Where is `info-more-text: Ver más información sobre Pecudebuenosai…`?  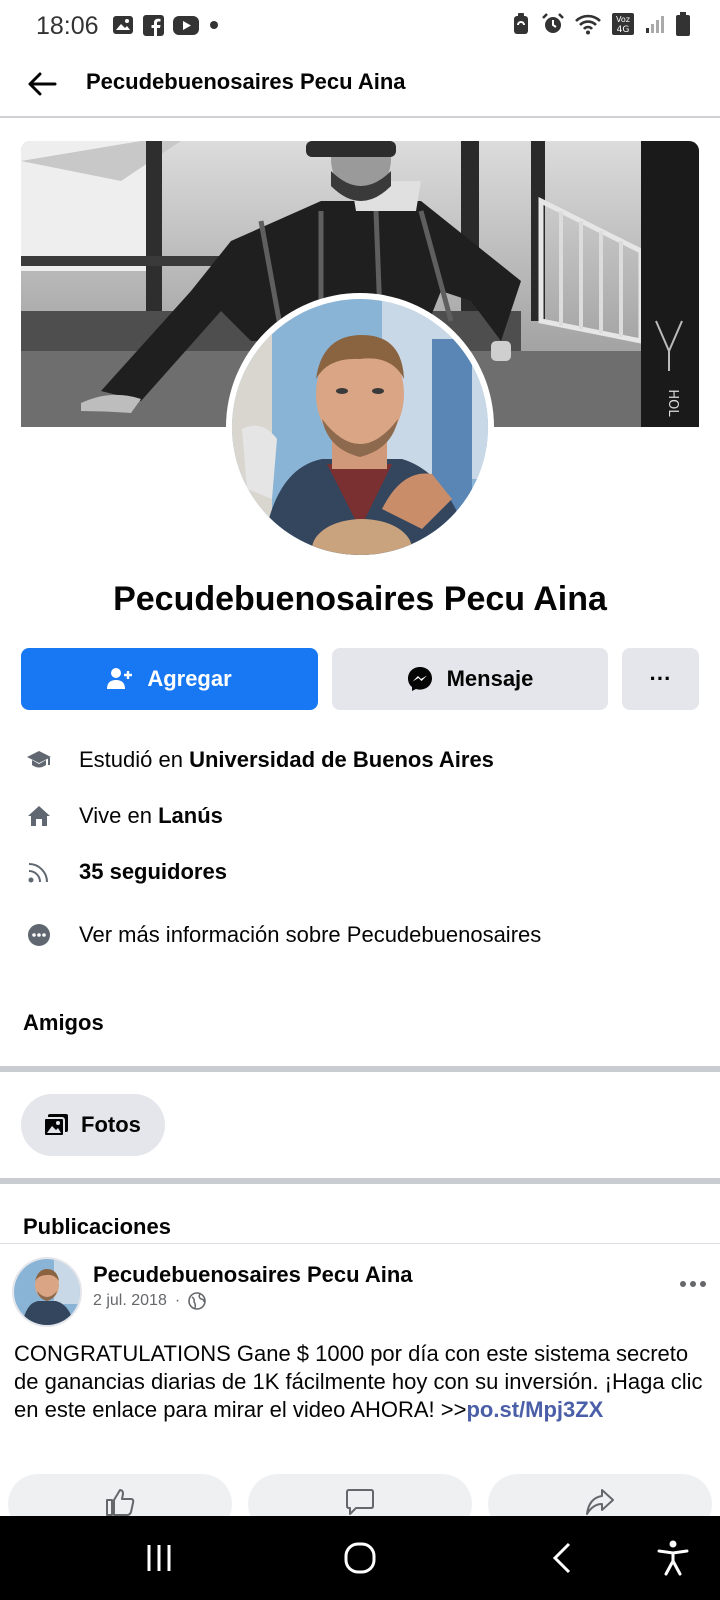
info-more-text: Ver más información sobre Pecudebuenosai… is located at coordinates (310, 935).